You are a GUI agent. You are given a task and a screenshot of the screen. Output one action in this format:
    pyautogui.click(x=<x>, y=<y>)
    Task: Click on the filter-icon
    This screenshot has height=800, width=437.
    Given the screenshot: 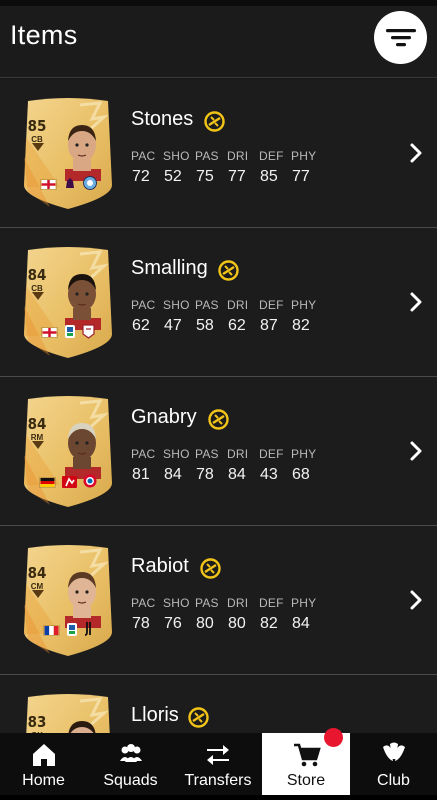 What is the action you would take?
    pyautogui.click(x=400, y=37)
    